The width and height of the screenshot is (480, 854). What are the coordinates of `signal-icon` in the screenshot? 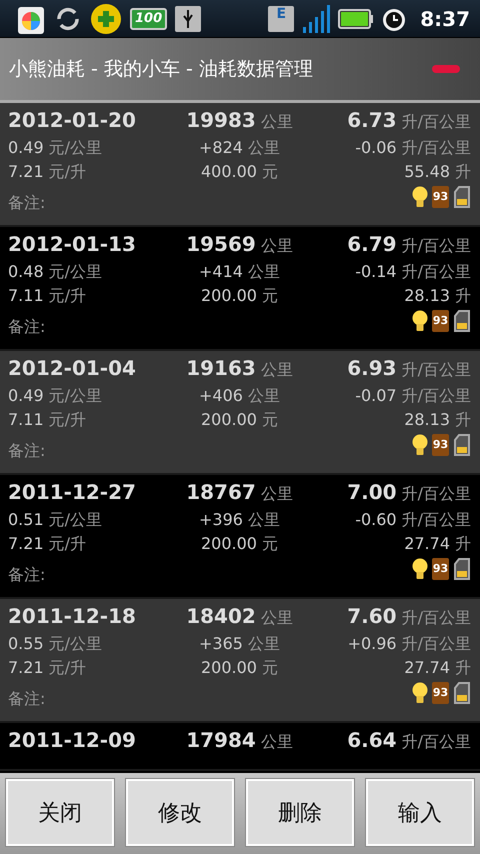 It's located at (316, 18).